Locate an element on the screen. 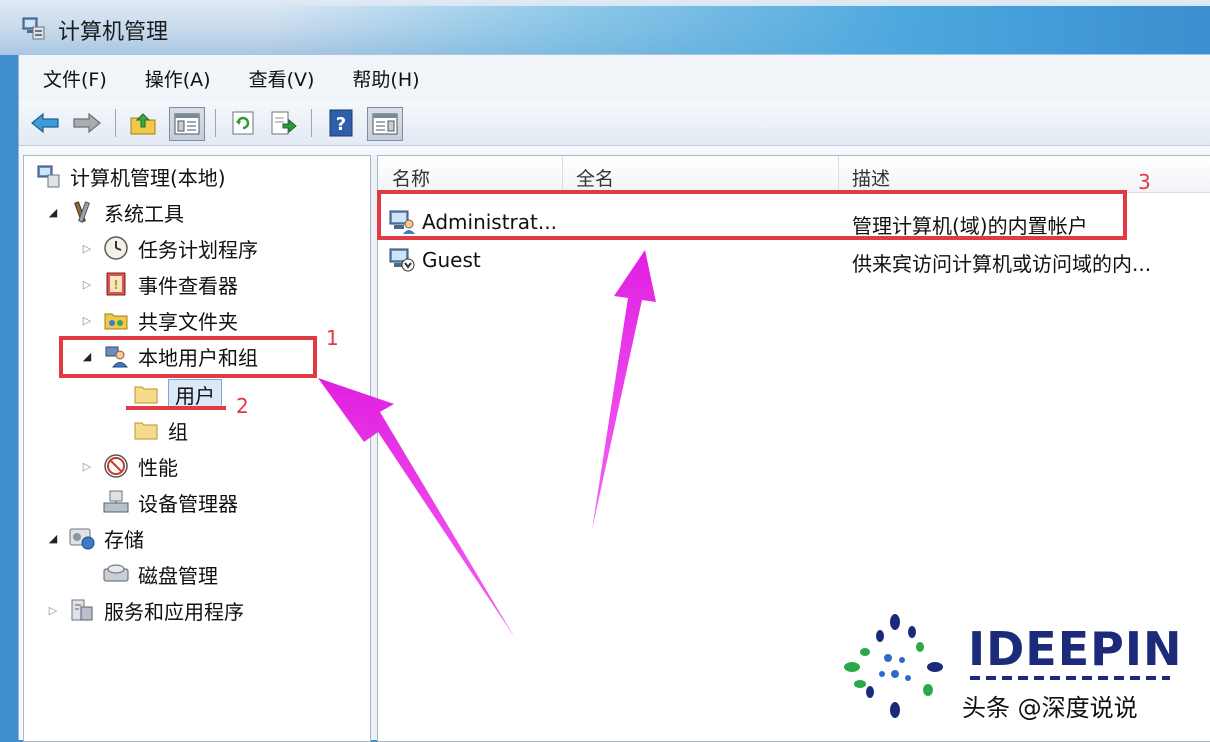 The image size is (1210, 742). show-tree-button is located at coordinates (187, 124).